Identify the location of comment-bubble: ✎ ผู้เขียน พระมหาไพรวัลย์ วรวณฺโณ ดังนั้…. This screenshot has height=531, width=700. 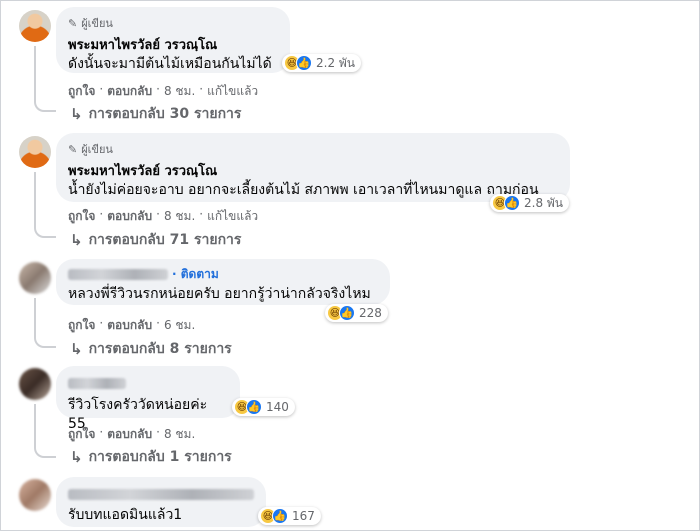
(173, 40).